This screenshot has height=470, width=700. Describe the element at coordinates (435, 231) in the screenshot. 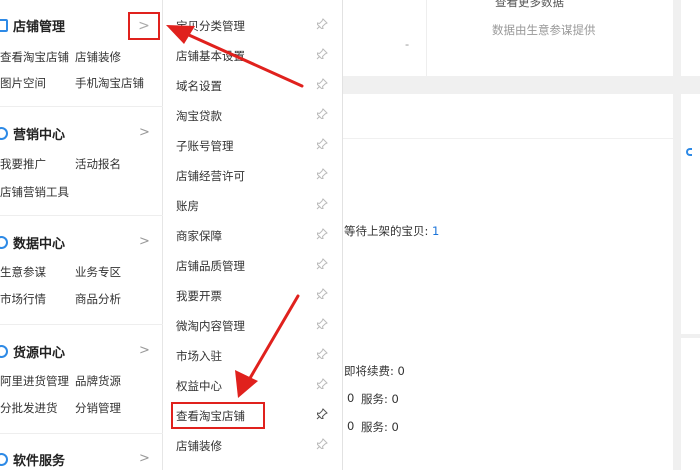

I see `pending-count-link: 1` at that location.